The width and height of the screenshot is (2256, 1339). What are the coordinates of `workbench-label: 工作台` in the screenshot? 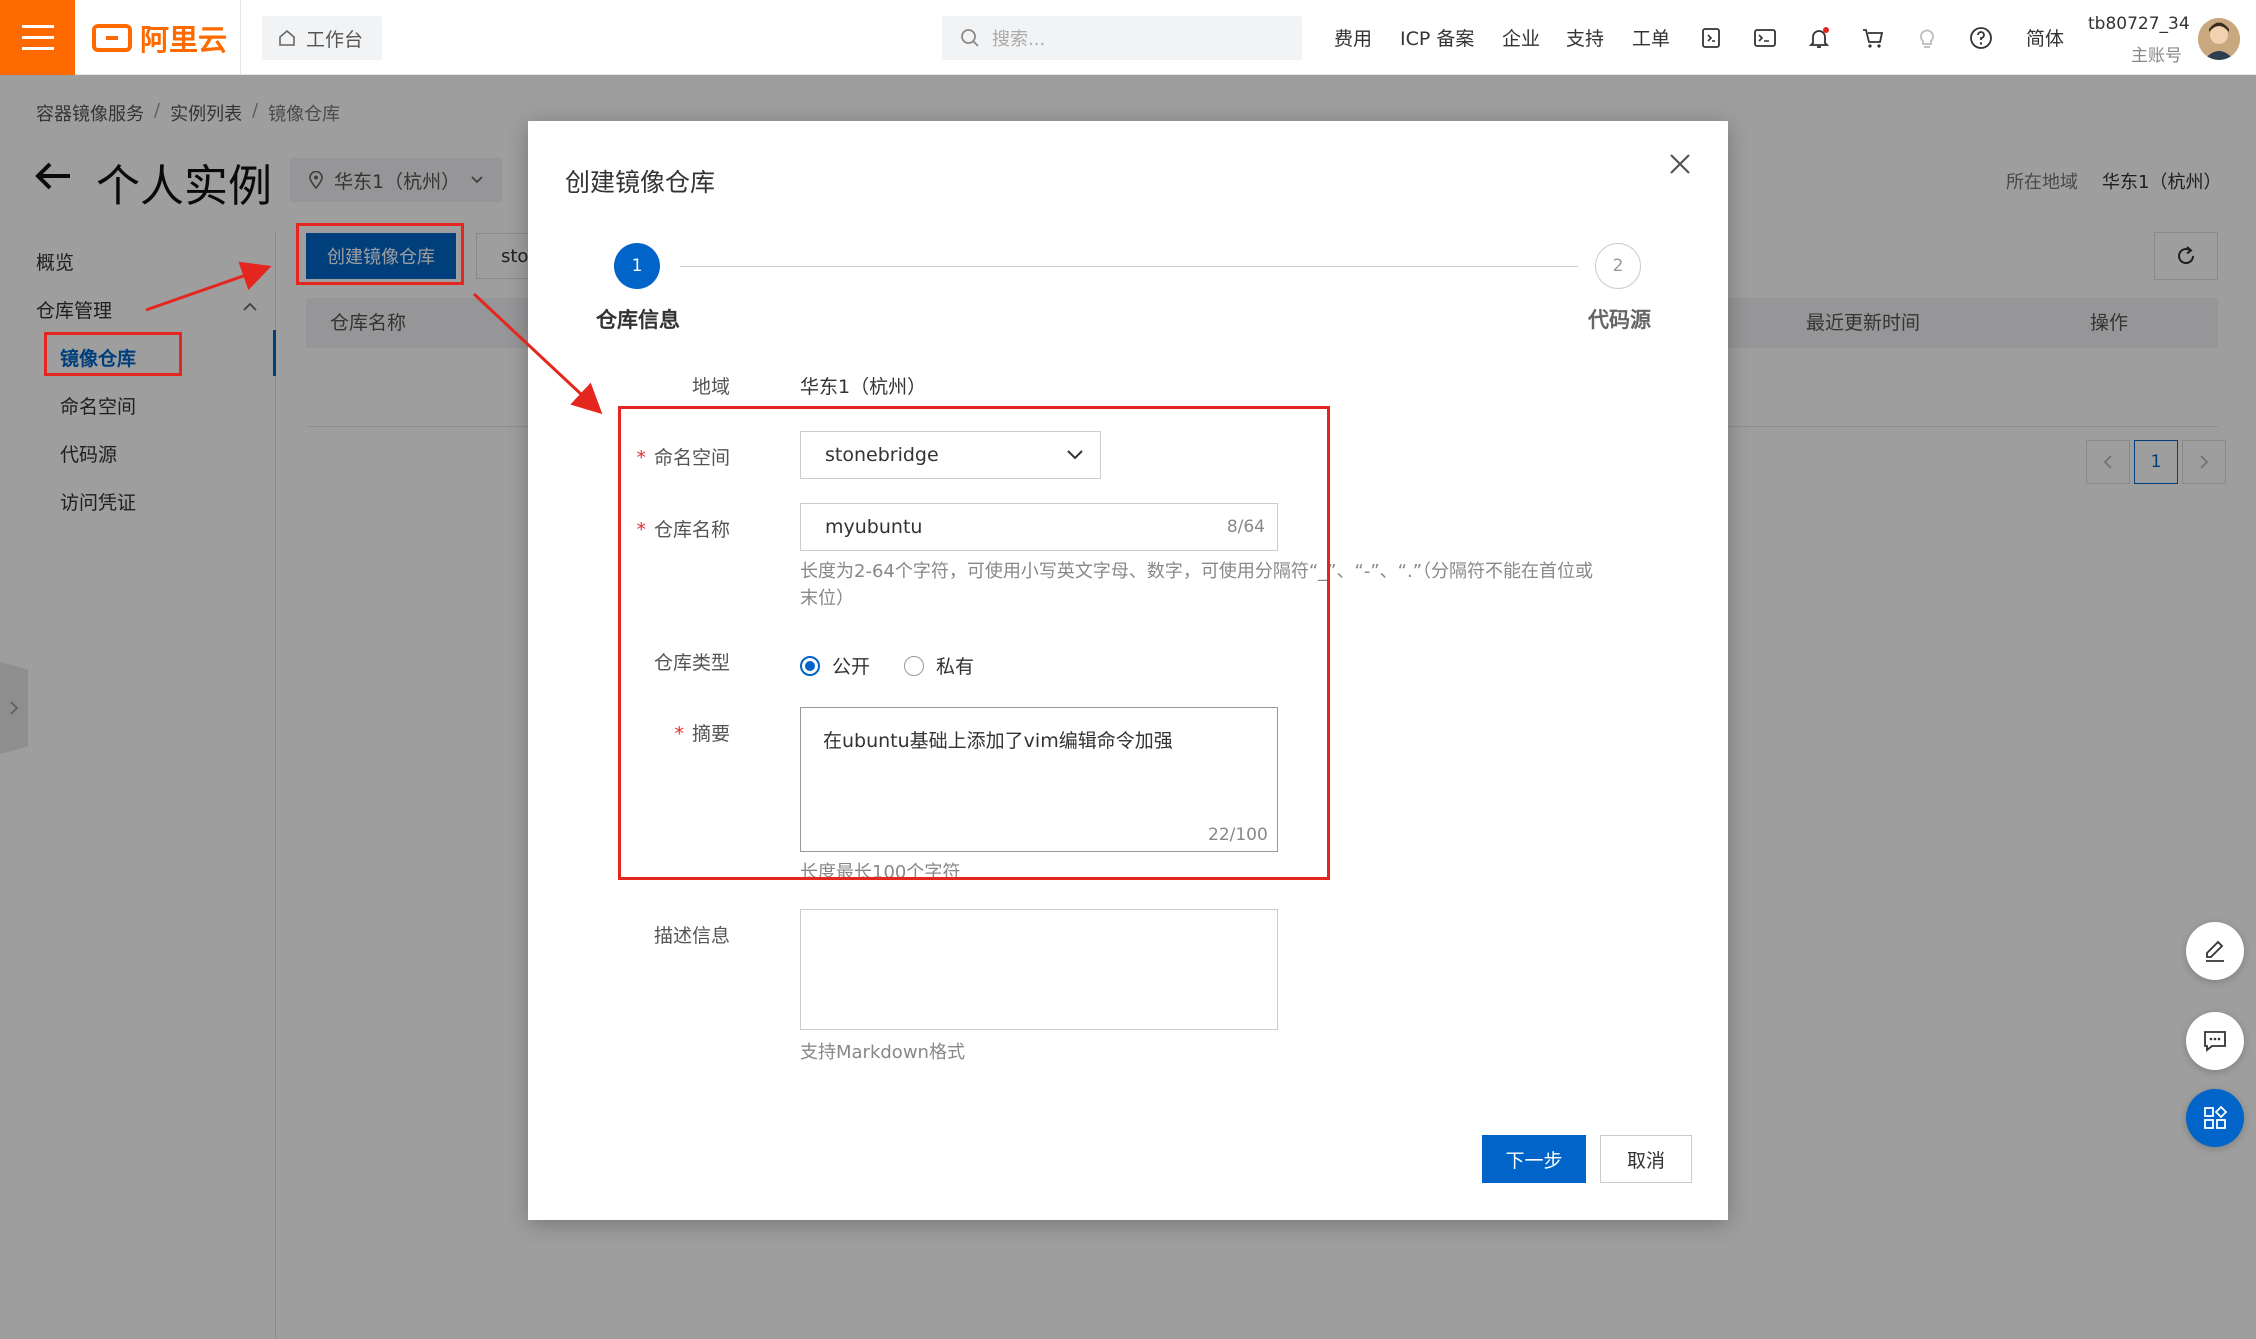 It's located at (335, 39).